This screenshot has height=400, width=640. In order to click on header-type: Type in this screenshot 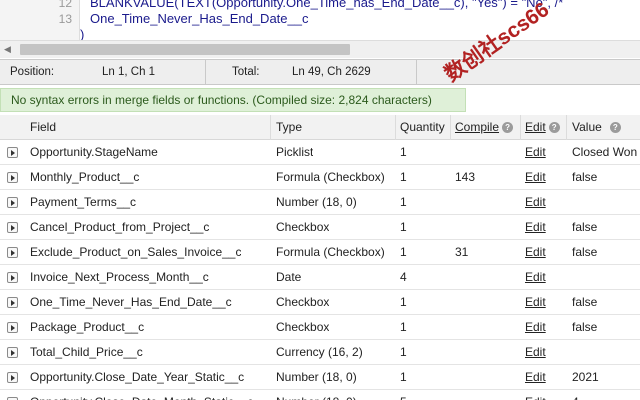, I will do `click(289, 127)`.